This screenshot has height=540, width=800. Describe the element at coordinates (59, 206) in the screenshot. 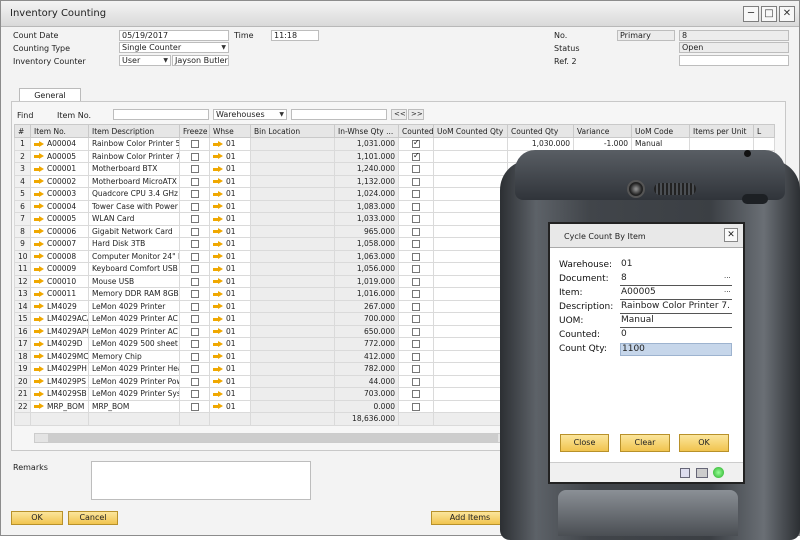

I see `item-no-cell: C00004` at that location.